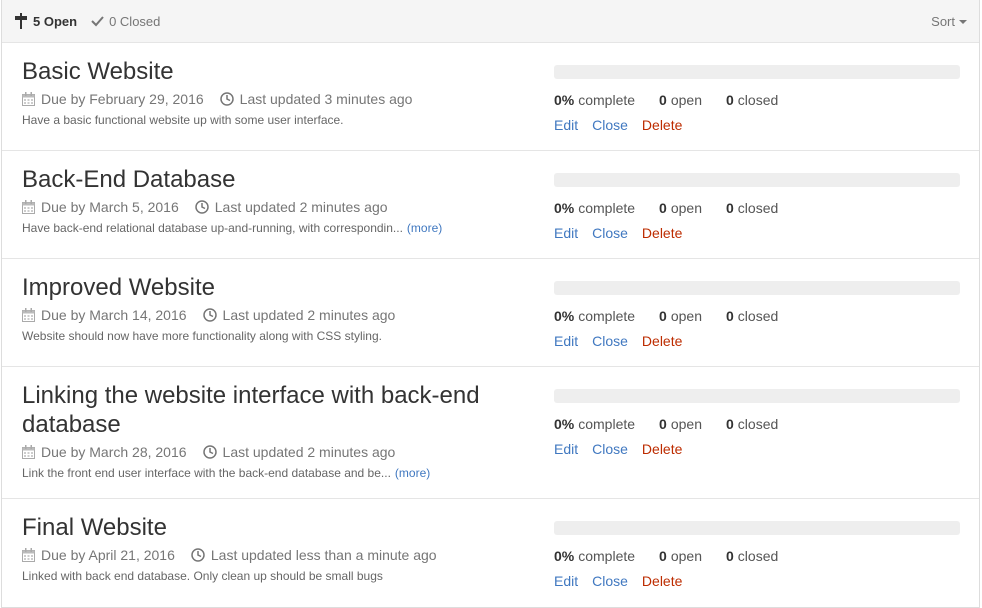  I want to click on sort-dropdown: Sort, so click(949, 21).